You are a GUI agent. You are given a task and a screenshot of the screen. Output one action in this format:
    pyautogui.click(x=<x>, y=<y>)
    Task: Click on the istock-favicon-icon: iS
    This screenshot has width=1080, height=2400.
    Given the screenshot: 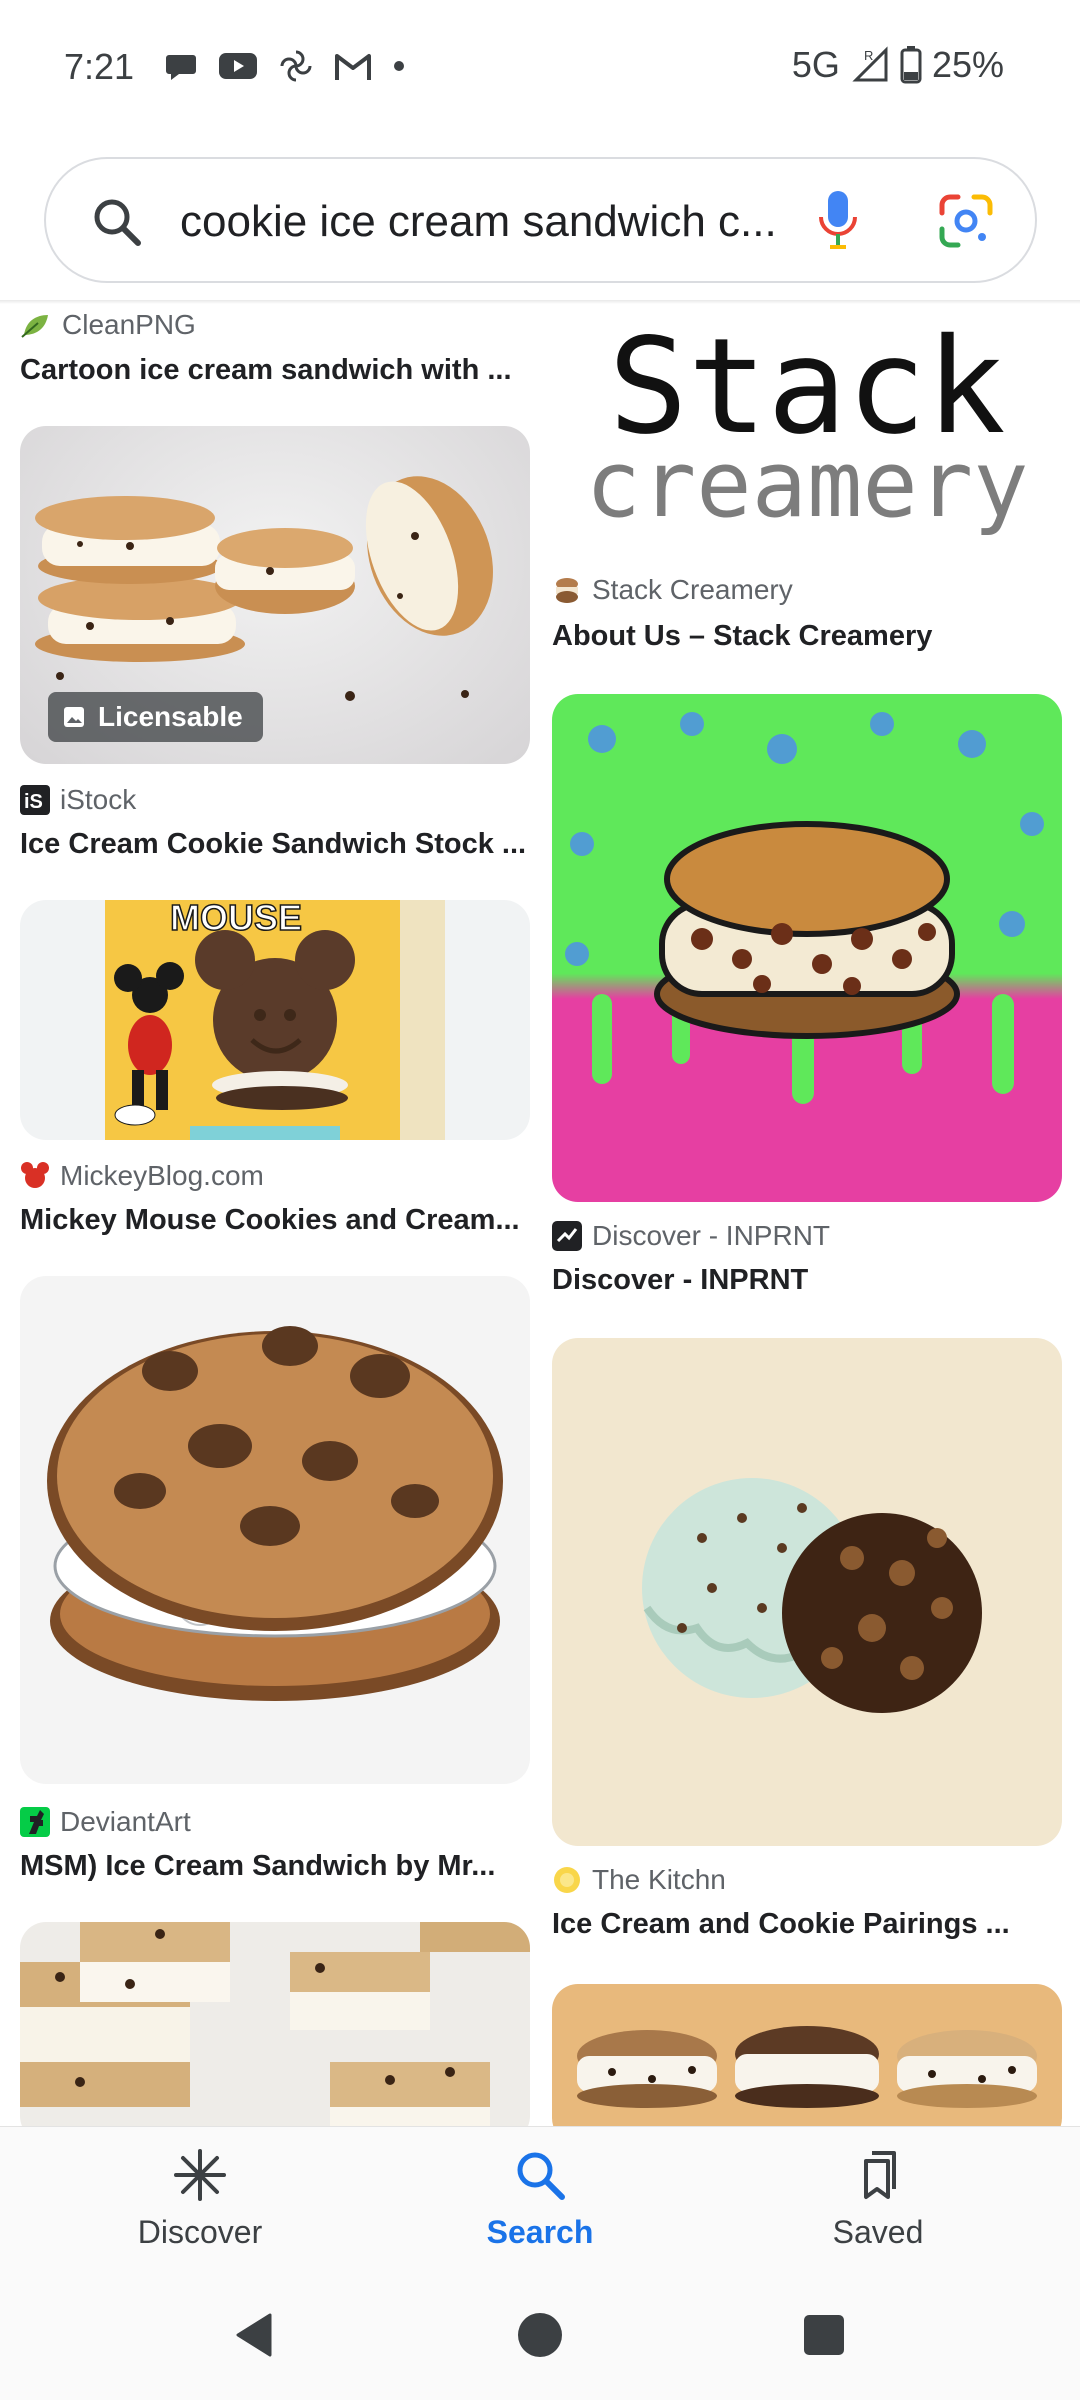 What is the action you would take?
    pyautogui.click(x=35, y=800)
    